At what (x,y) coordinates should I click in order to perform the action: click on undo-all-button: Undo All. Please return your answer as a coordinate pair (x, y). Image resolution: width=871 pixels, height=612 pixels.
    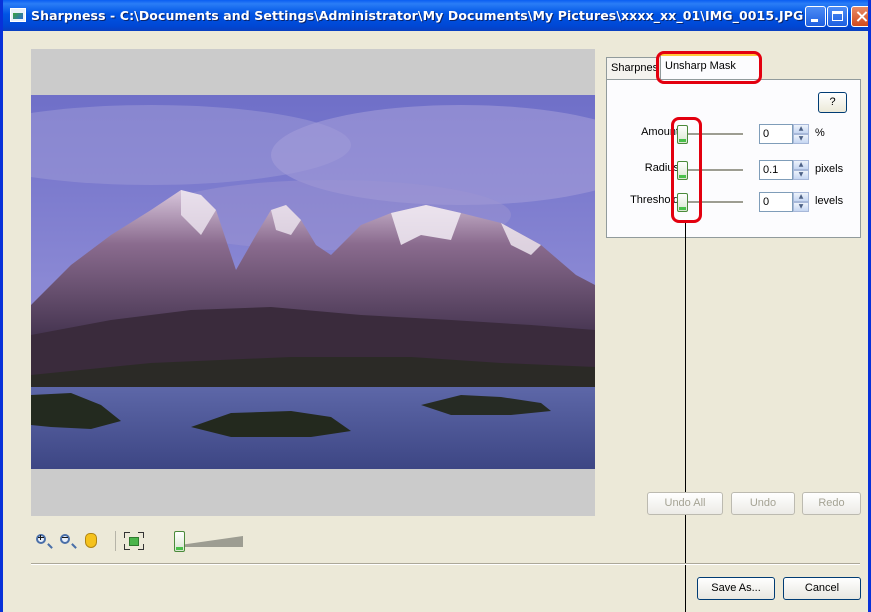
    Looking at the image, I should click on (685, 503).